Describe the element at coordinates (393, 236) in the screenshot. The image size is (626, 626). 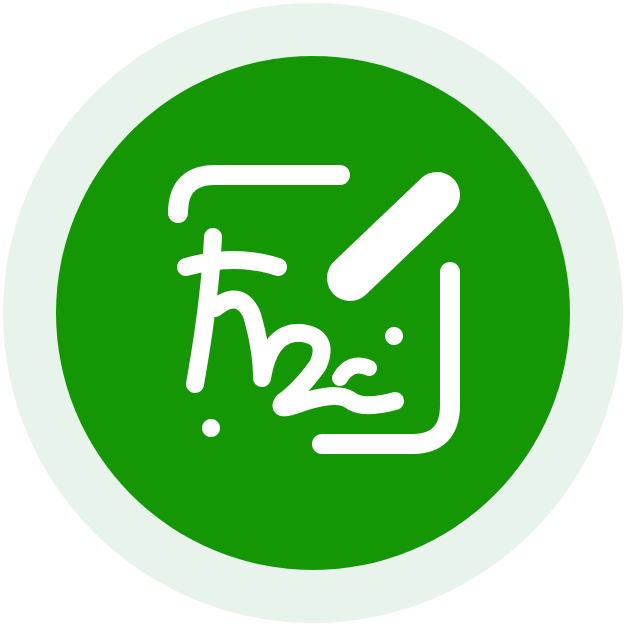
I see `pen-body` at that location.